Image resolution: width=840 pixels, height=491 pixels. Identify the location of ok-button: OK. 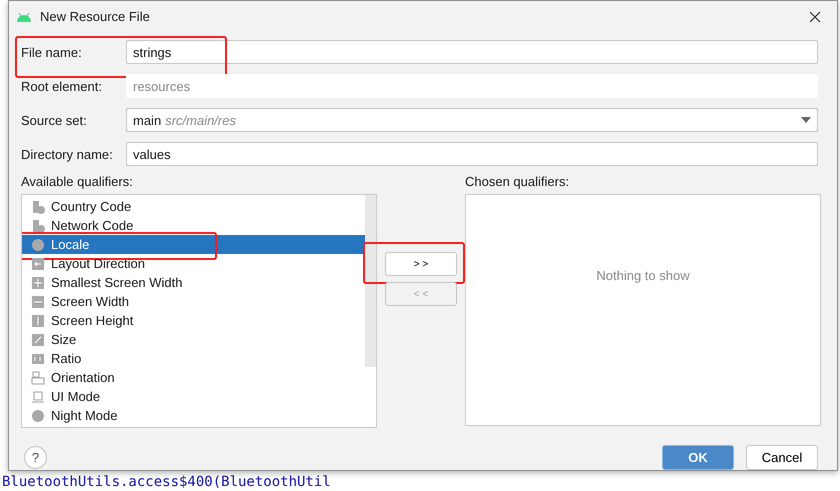
(698, 457).